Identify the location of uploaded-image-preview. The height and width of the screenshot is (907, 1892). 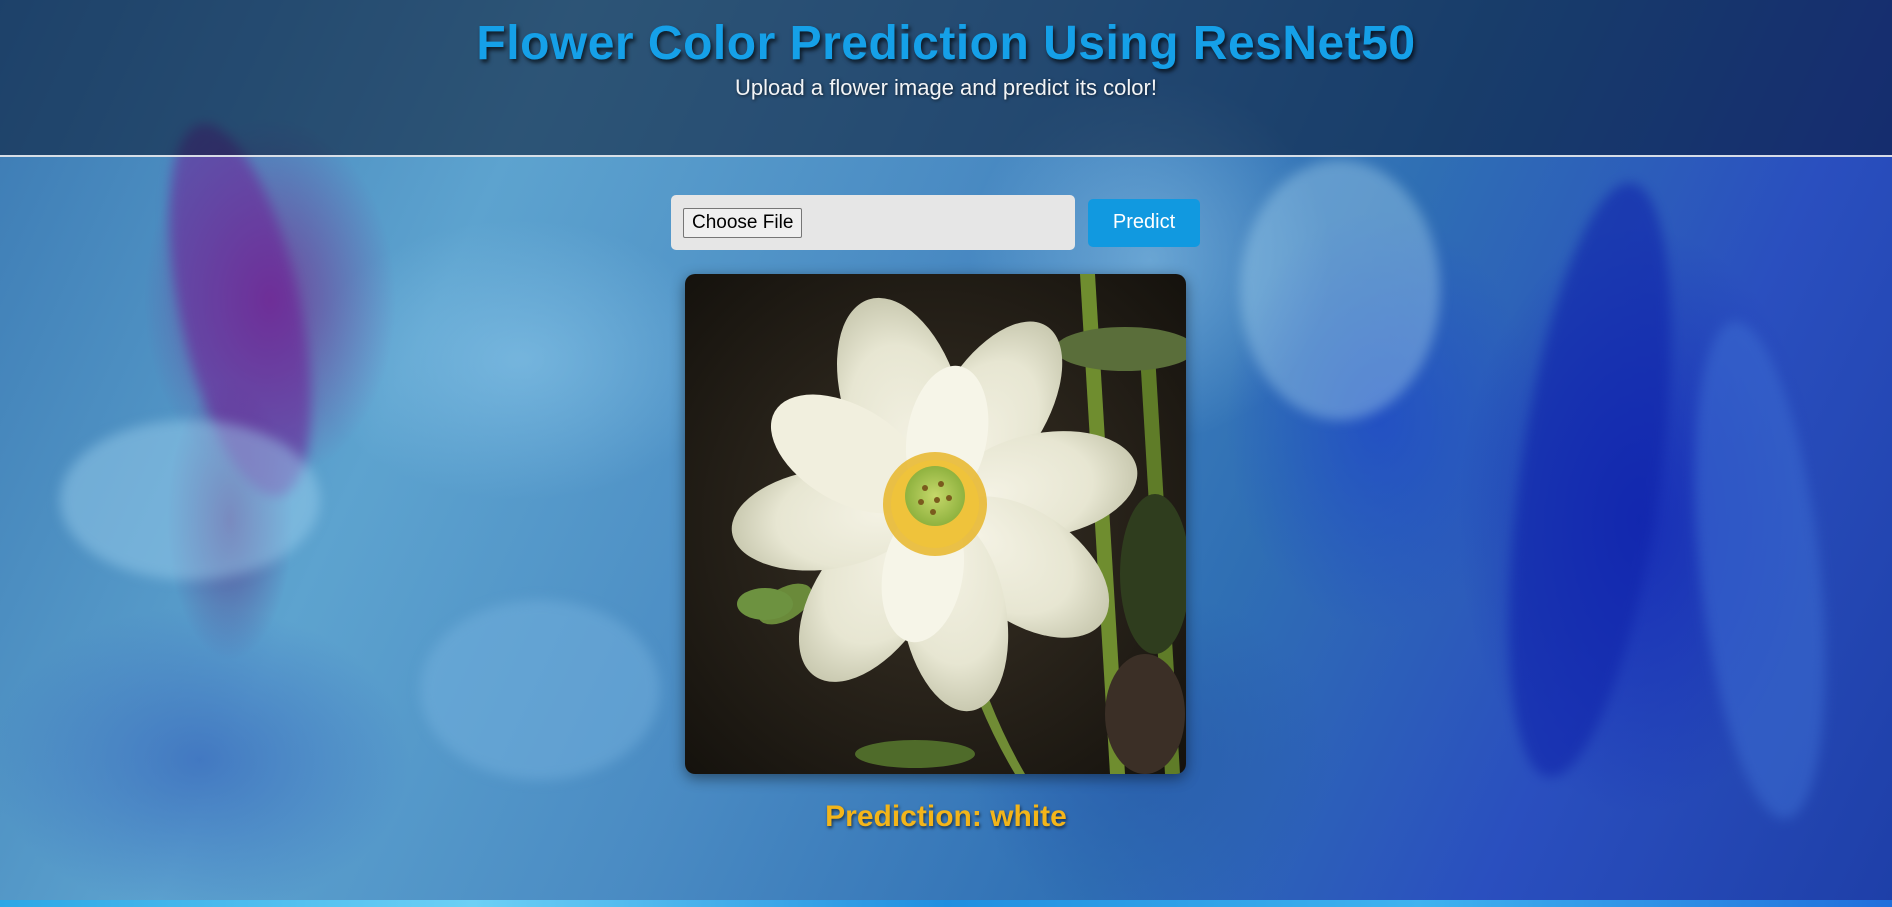
(935, 524).